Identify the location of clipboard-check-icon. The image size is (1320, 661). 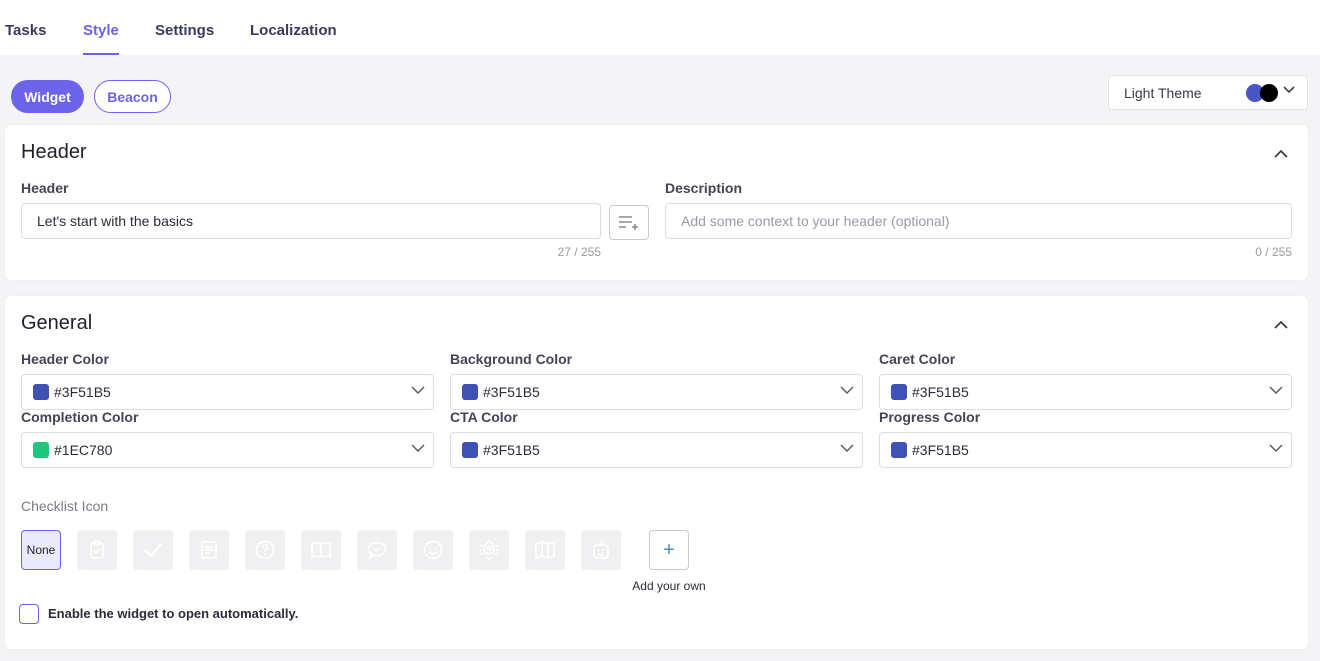
(97, 549).